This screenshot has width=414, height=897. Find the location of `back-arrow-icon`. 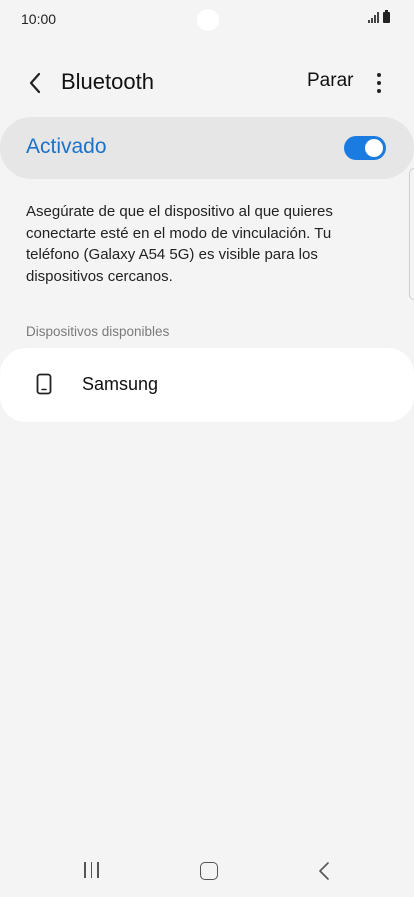

back-arrow-icon is located at coordinates (35, 83).